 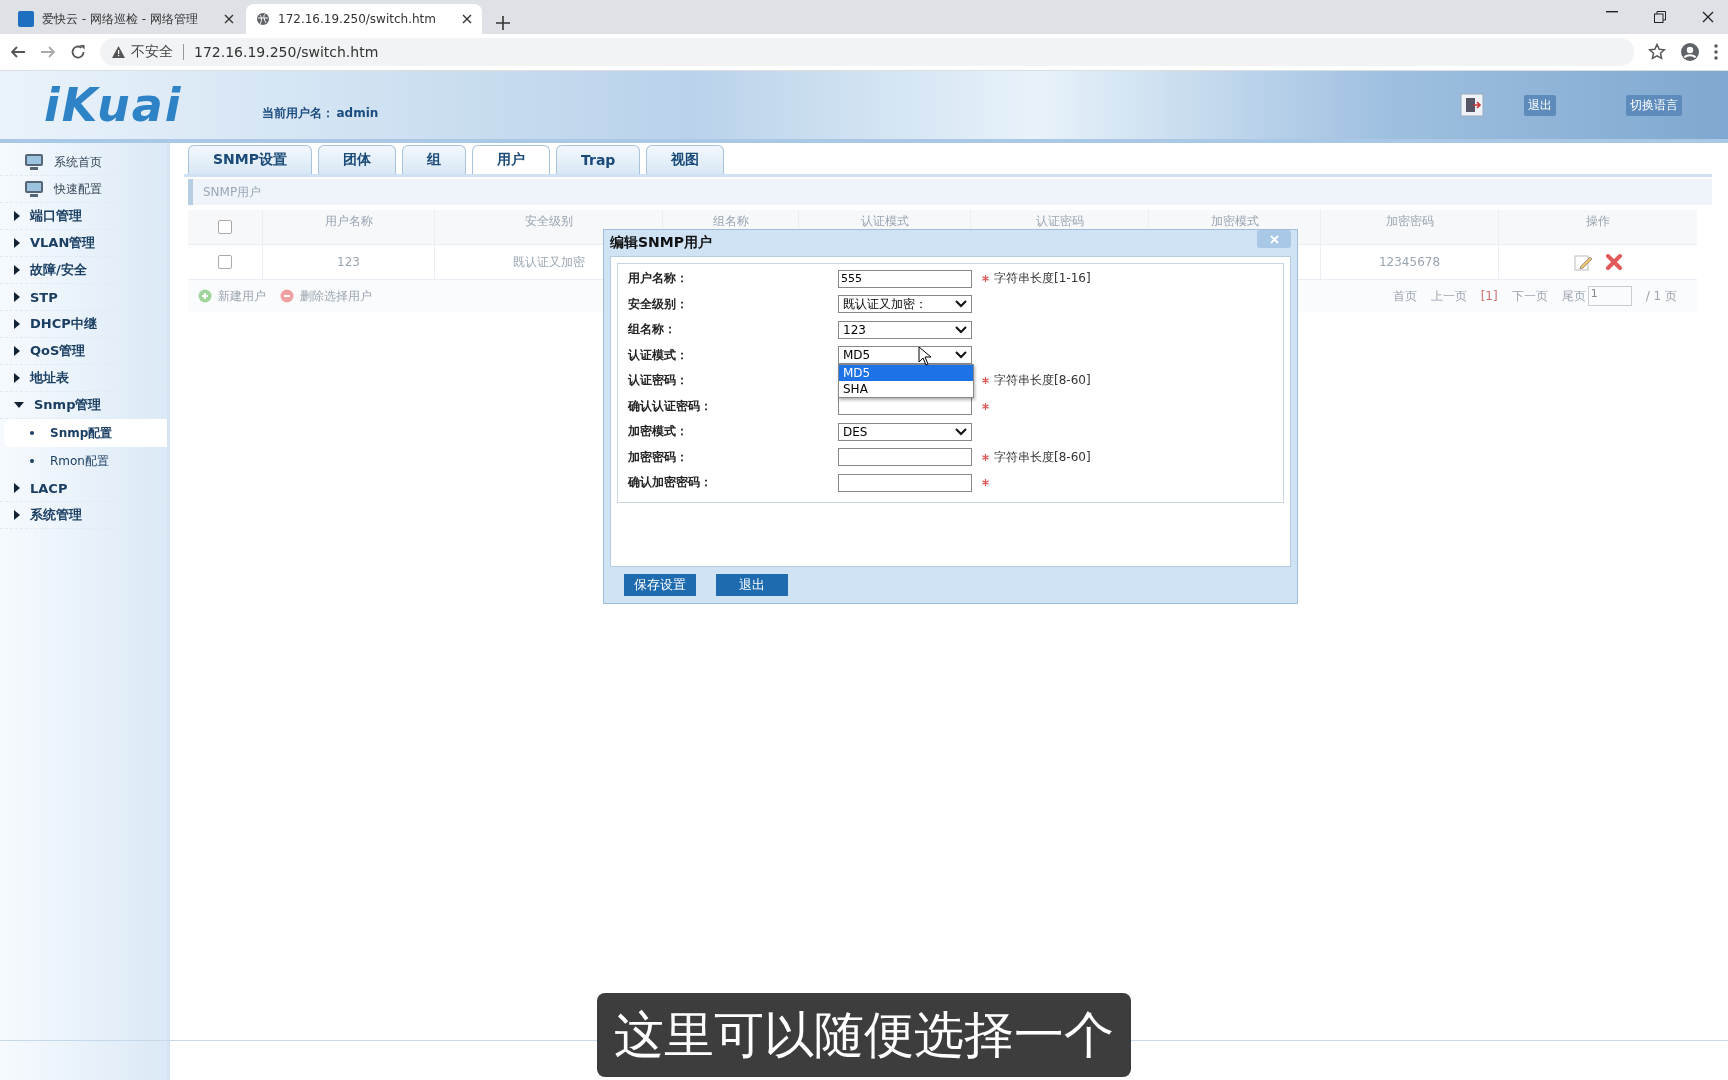 What do you see at coordinates (658, 304) in the screenshot?
I see `field-label: 安全级别：` at bounding box center [658, 304].